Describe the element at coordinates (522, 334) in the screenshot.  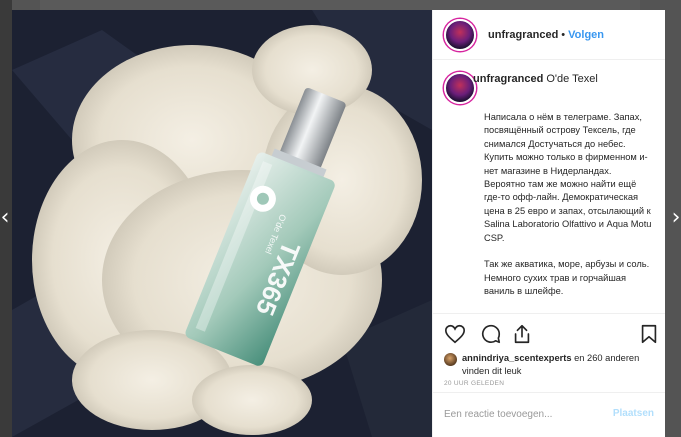
I see `share-icon` at that location.